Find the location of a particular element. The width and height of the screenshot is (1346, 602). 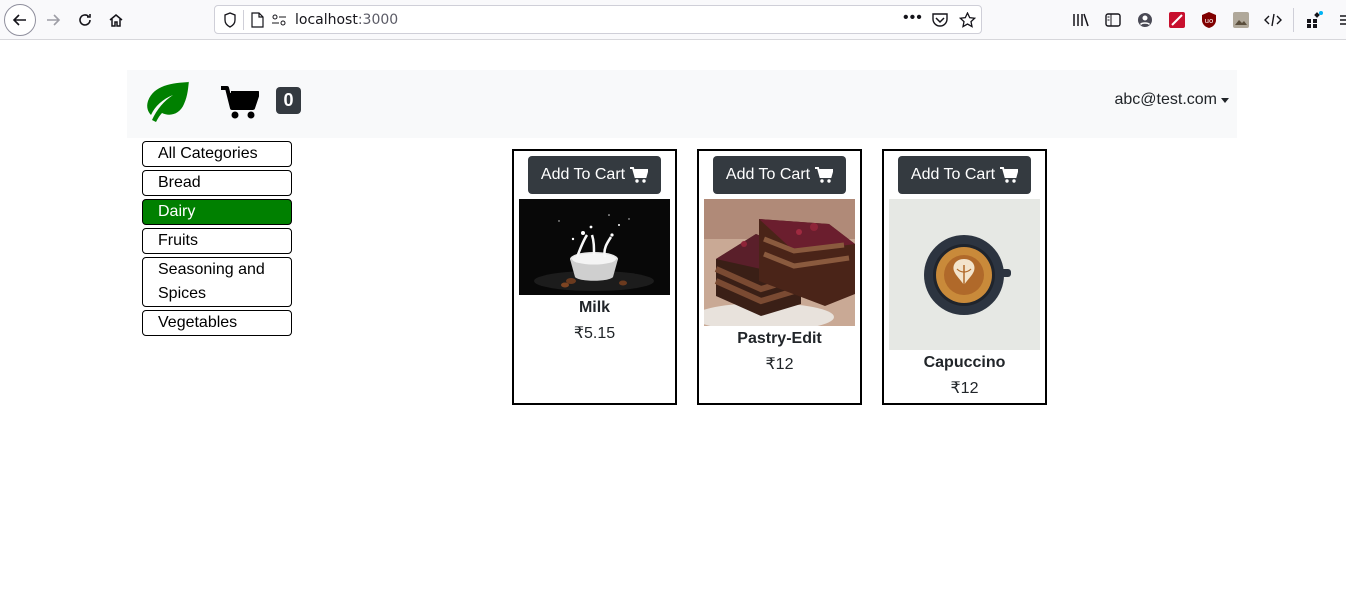

capuccino-product-image is located at coordinates (964, 274).